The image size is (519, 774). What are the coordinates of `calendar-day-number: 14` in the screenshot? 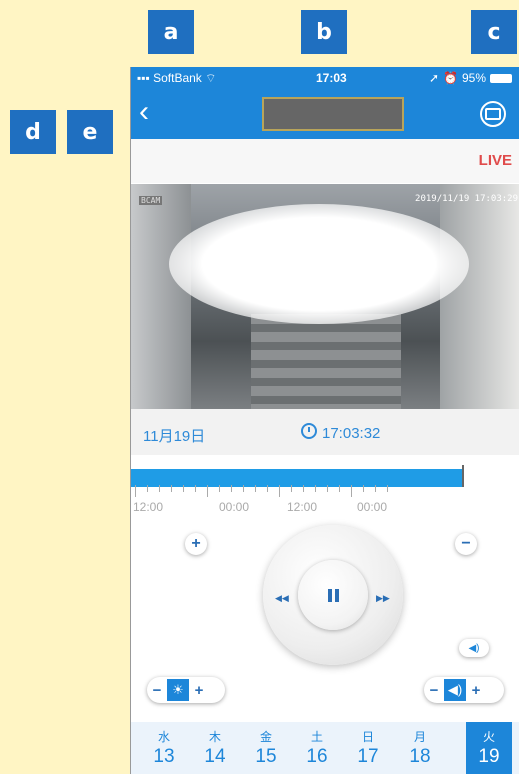 It's located at (215, 756).